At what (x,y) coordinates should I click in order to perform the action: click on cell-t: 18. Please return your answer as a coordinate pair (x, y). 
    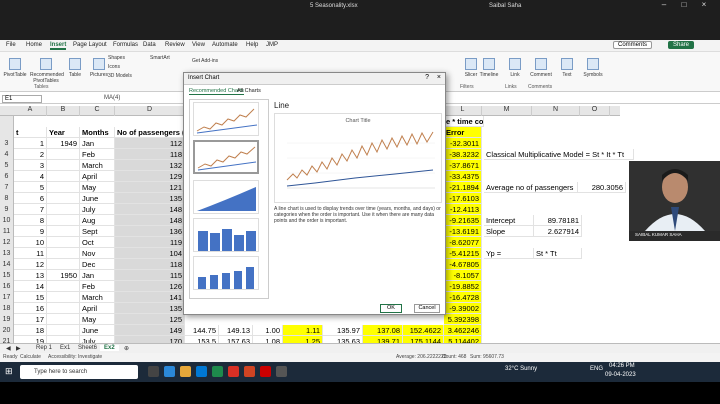
    Looking at the image, I should click on (30, 330).